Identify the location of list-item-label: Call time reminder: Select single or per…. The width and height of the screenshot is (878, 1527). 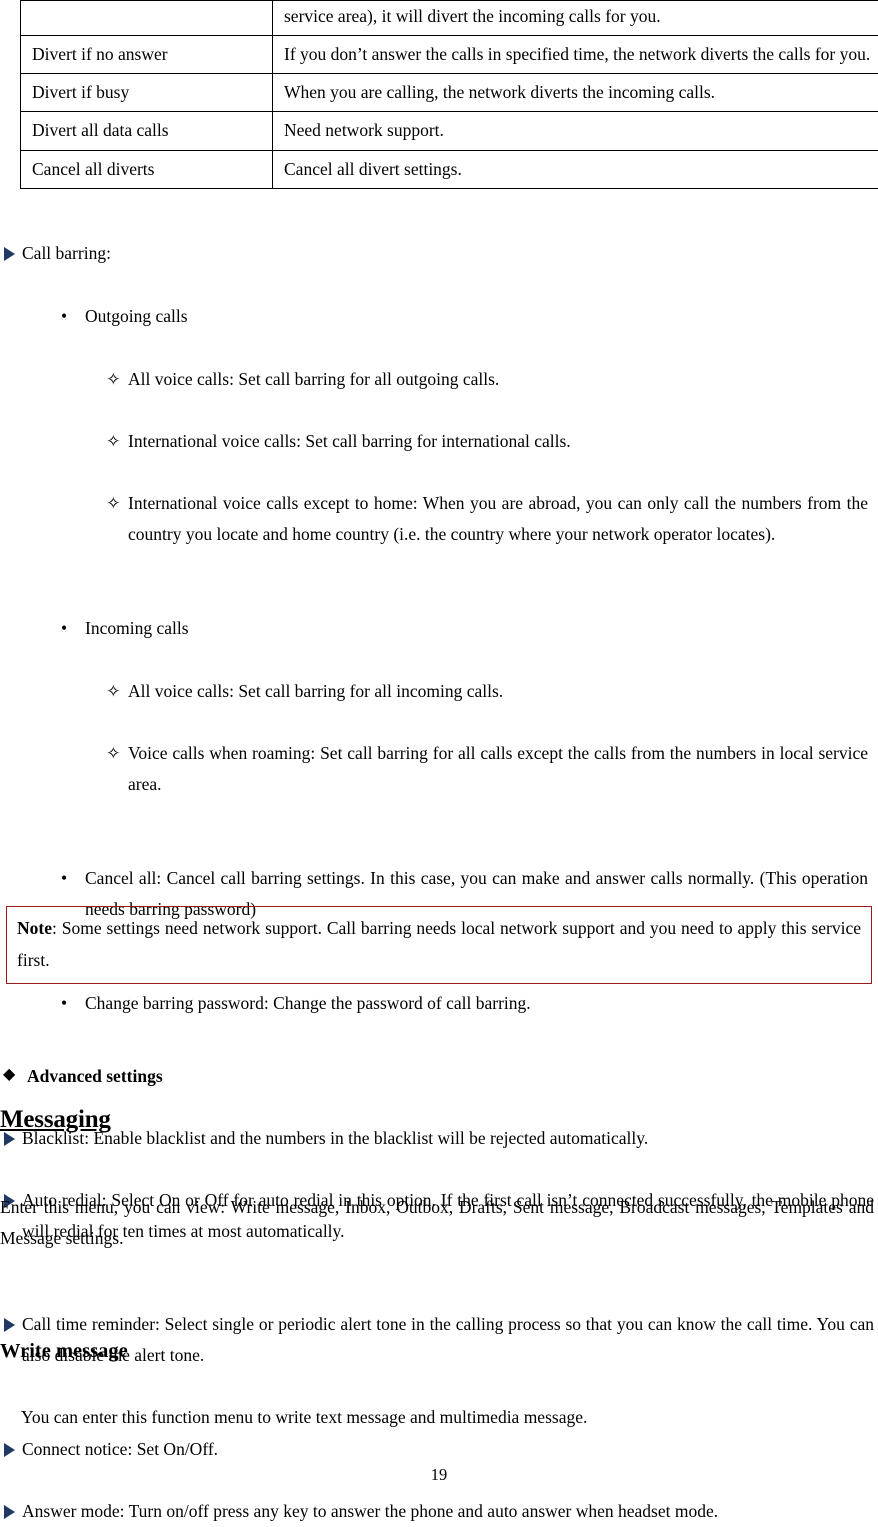
(448, 1339).